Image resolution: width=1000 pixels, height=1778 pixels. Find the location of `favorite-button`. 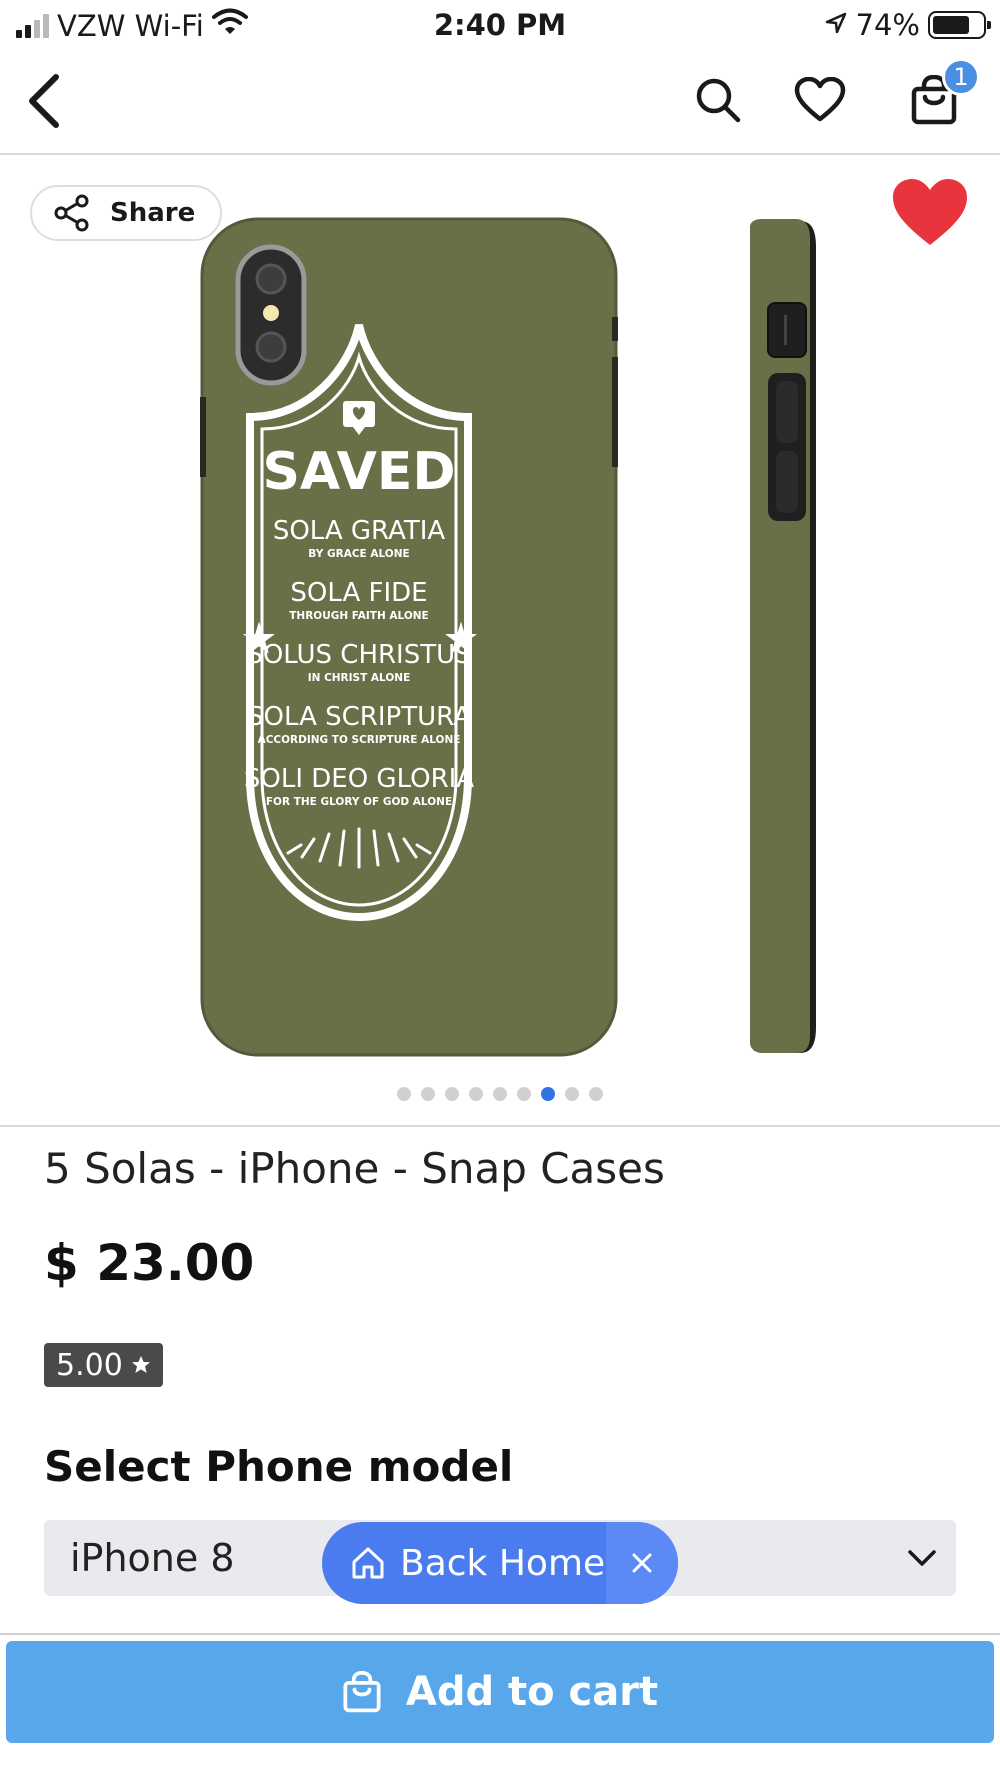

favorite-button is located at coordinates (930, 213).